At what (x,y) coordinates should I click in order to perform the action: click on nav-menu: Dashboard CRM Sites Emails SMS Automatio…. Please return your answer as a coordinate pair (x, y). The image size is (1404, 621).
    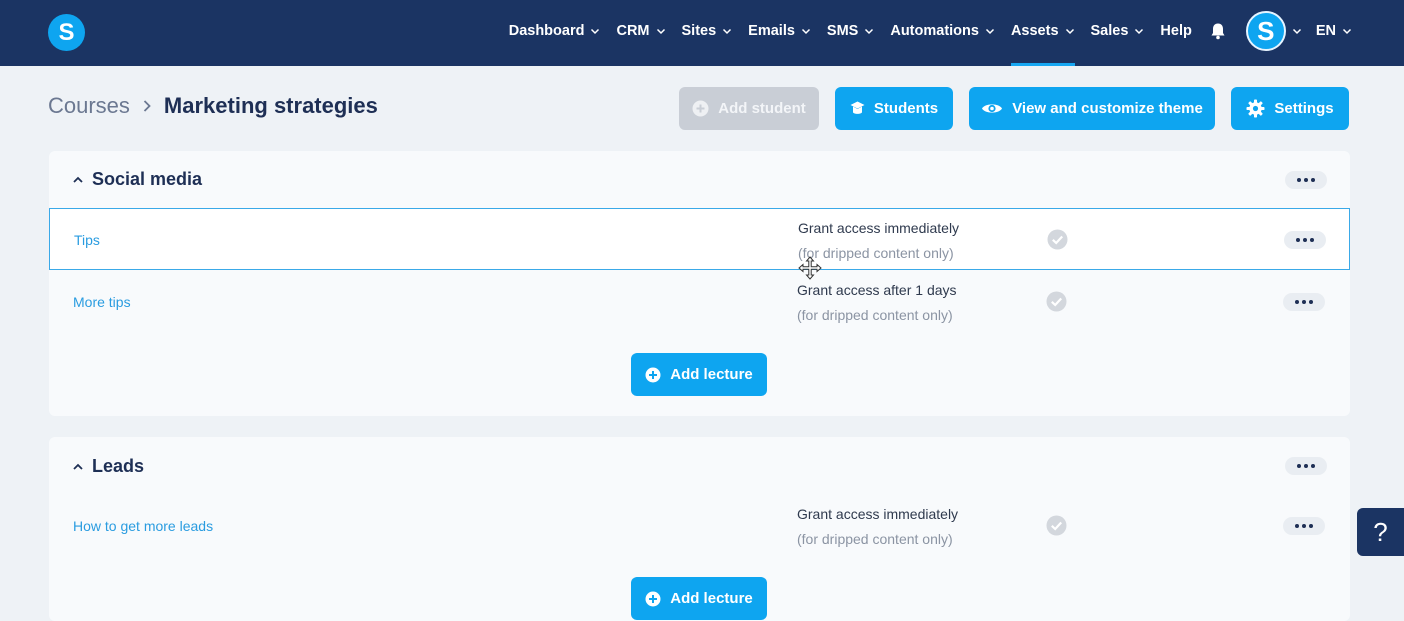
    Looking at the image, I should click on (922, 33).